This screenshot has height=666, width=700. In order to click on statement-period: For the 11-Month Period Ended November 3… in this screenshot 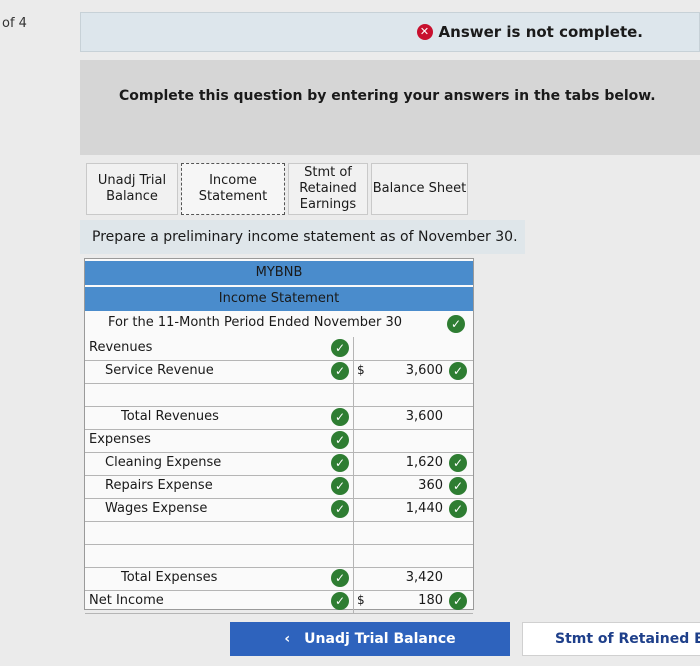, I will do `click(255, 322)`.